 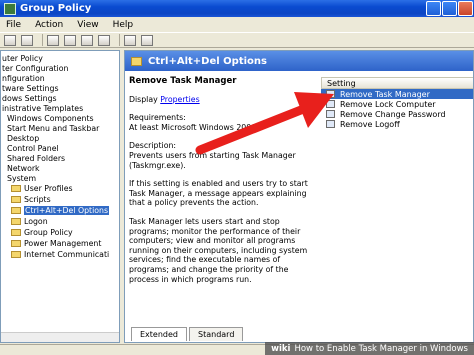 I want to click on group-policy-icon, so click(x=10, y=8).